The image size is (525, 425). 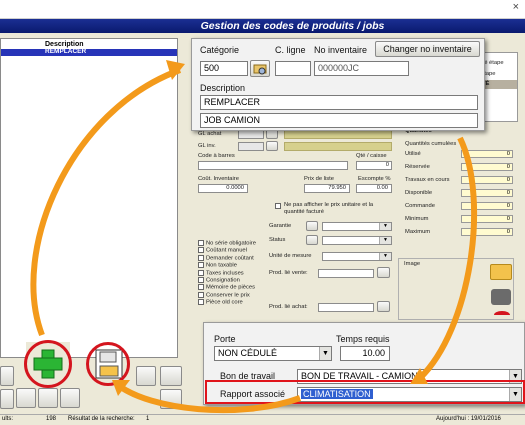 I want to click on status-date: Aujourd'hui : 19/01/2016, so click(x=468, y=419).